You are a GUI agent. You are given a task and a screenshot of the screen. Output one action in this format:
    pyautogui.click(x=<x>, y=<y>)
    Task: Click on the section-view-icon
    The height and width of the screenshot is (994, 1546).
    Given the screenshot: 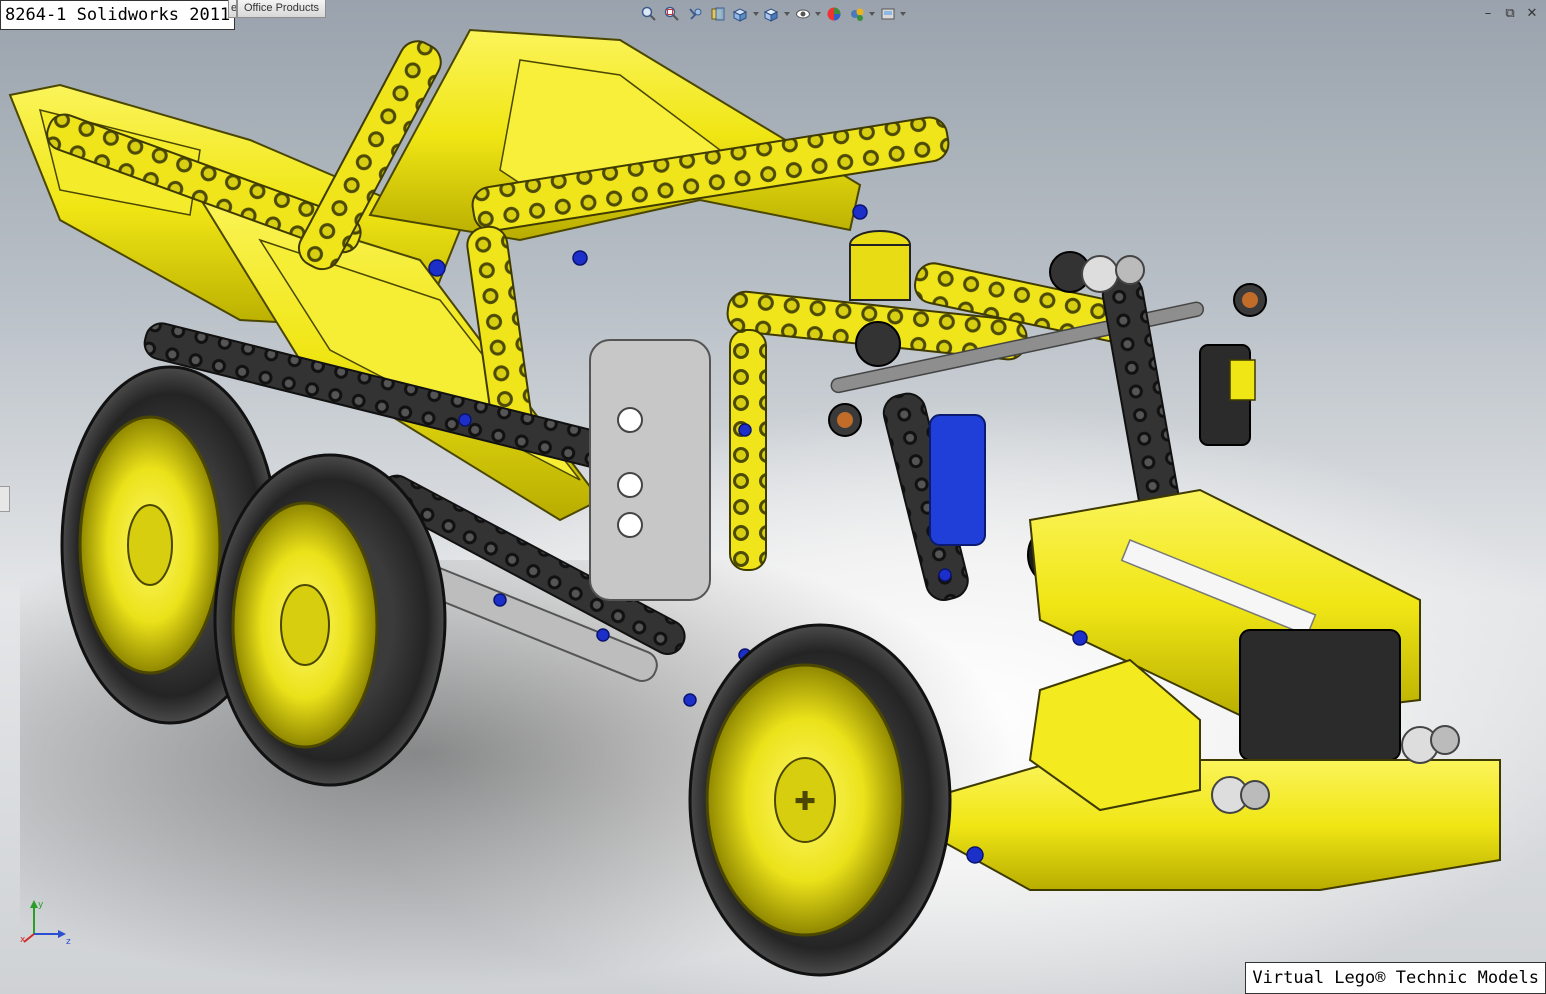 What is the action you would take?
    pyautogui.click(x=717, y=14)
    